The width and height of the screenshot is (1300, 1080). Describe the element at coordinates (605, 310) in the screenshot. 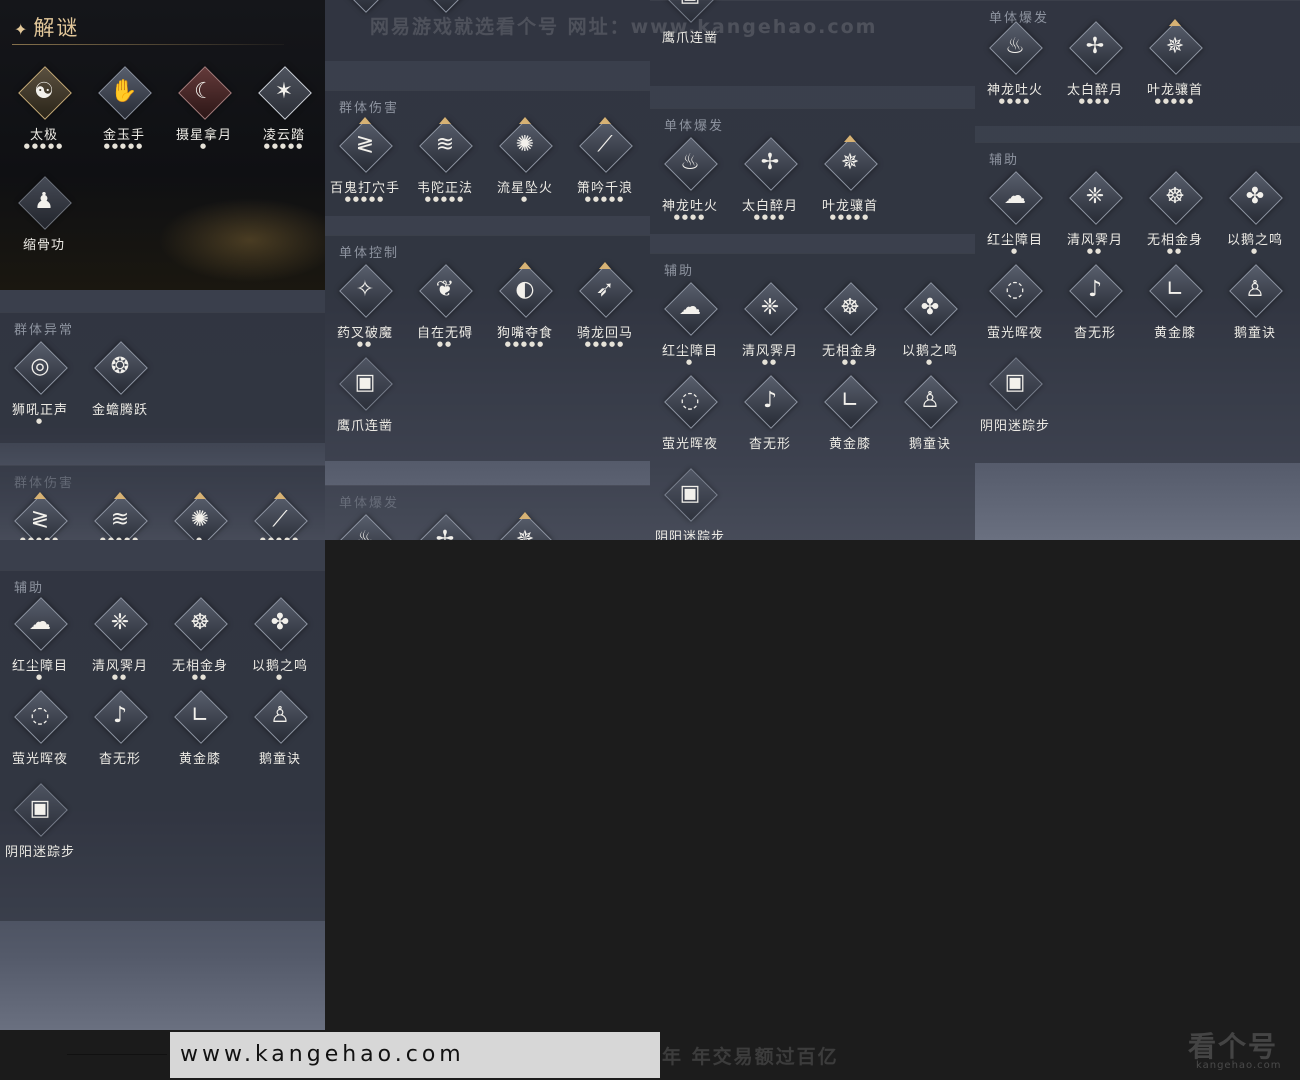

I see `skill-single_control-3: ➶ 骑龙回马 ●●●●●` at that location.